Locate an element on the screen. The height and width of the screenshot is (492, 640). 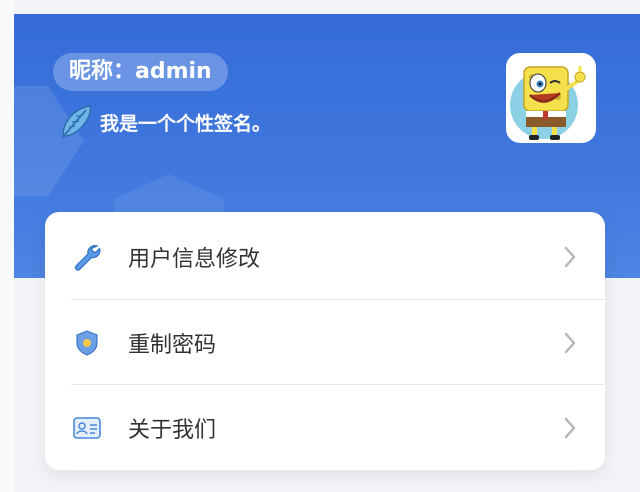
left-edge is located at coordinates (7, 246).